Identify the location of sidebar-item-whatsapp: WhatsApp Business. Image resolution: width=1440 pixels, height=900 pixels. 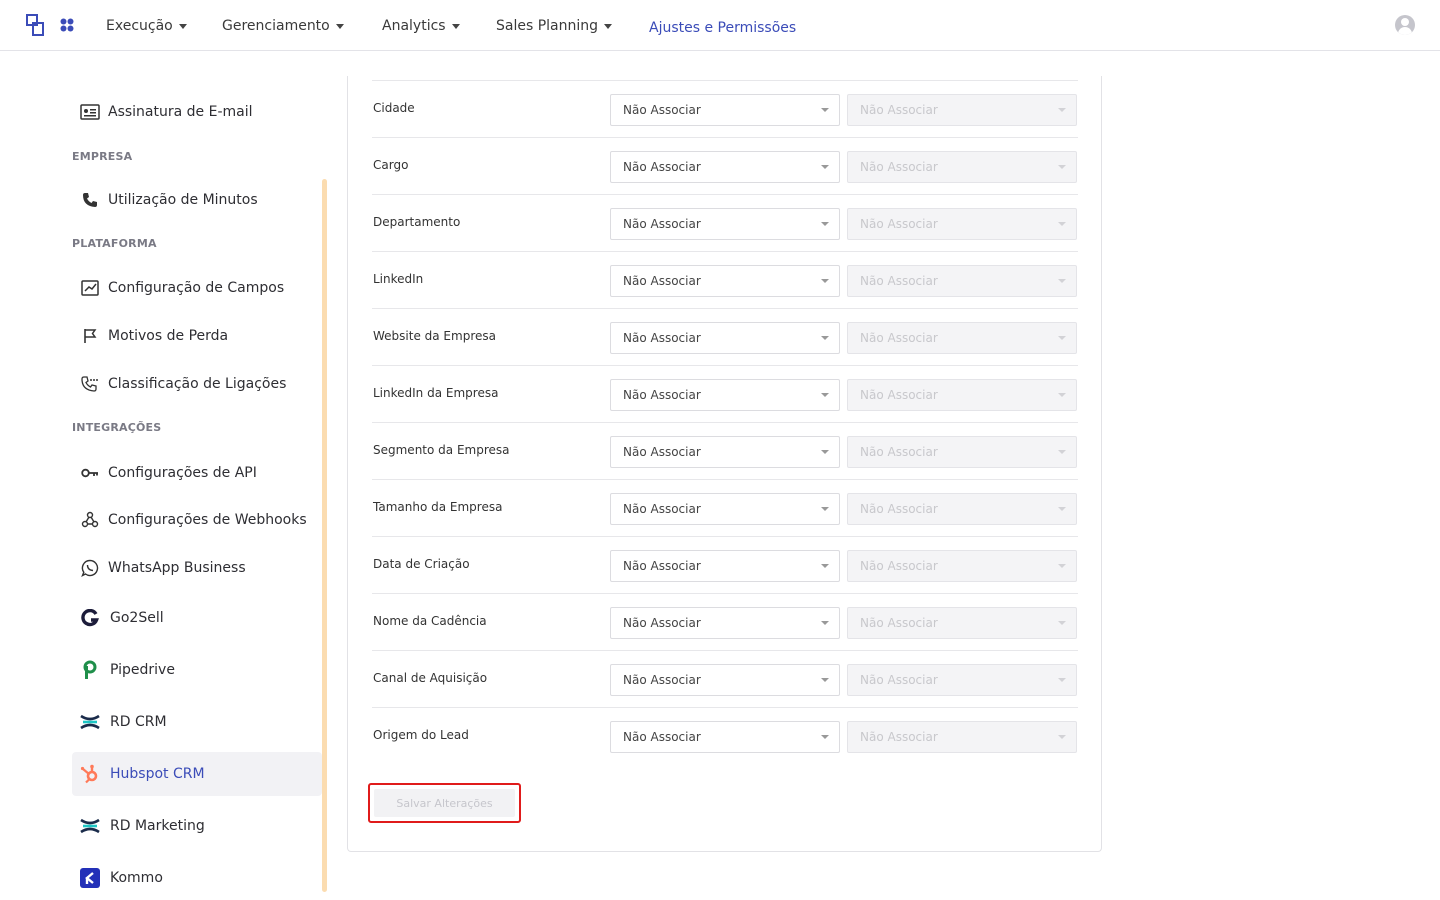
(197, 568).